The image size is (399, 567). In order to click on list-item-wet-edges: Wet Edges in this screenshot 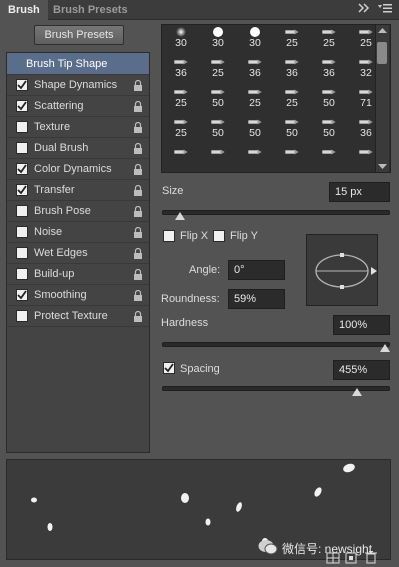, I will do `click(78, 253)`.